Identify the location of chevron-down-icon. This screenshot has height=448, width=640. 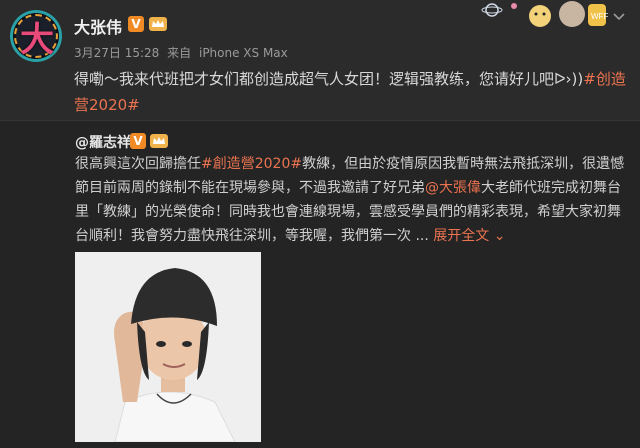
(619, 17).